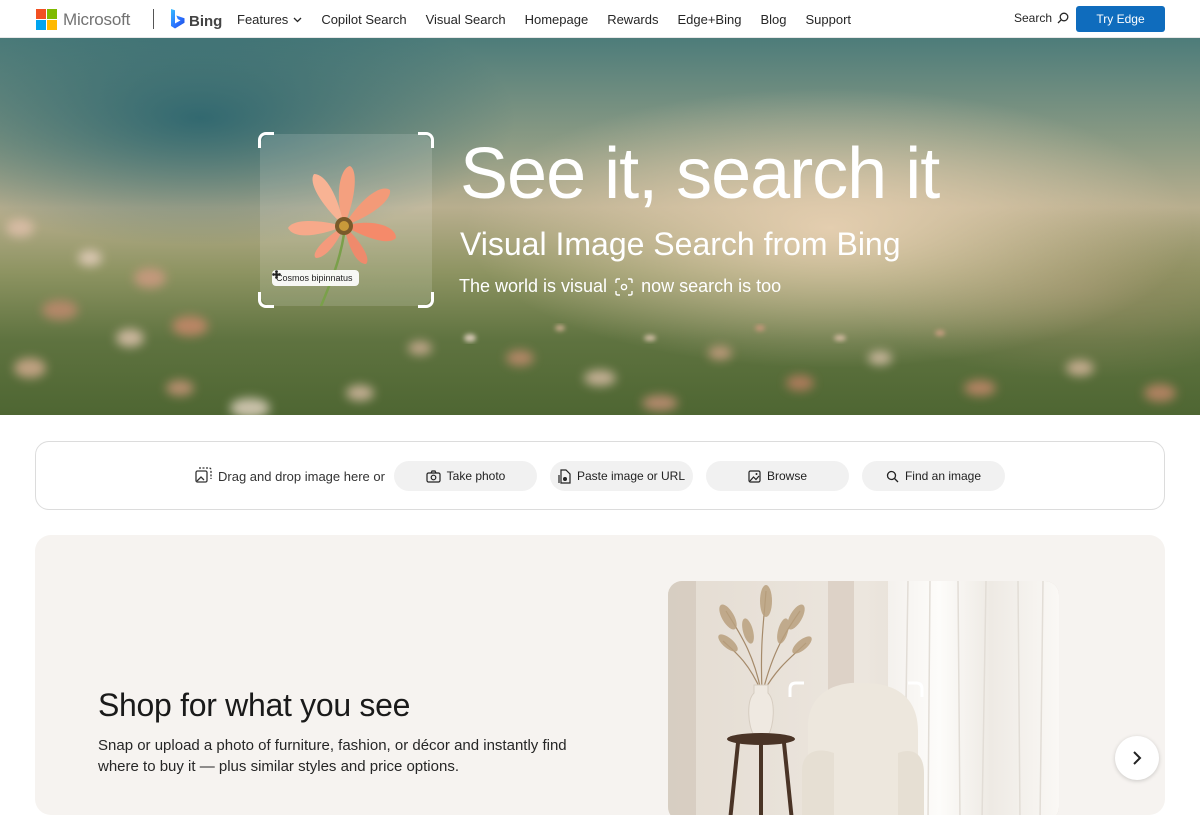 The image size is (1200, 815). What do you see at coordinates (632, 19) in the screenshot?
I see `nav-link-rewards: Rewards` at bounding box center [632, 19].